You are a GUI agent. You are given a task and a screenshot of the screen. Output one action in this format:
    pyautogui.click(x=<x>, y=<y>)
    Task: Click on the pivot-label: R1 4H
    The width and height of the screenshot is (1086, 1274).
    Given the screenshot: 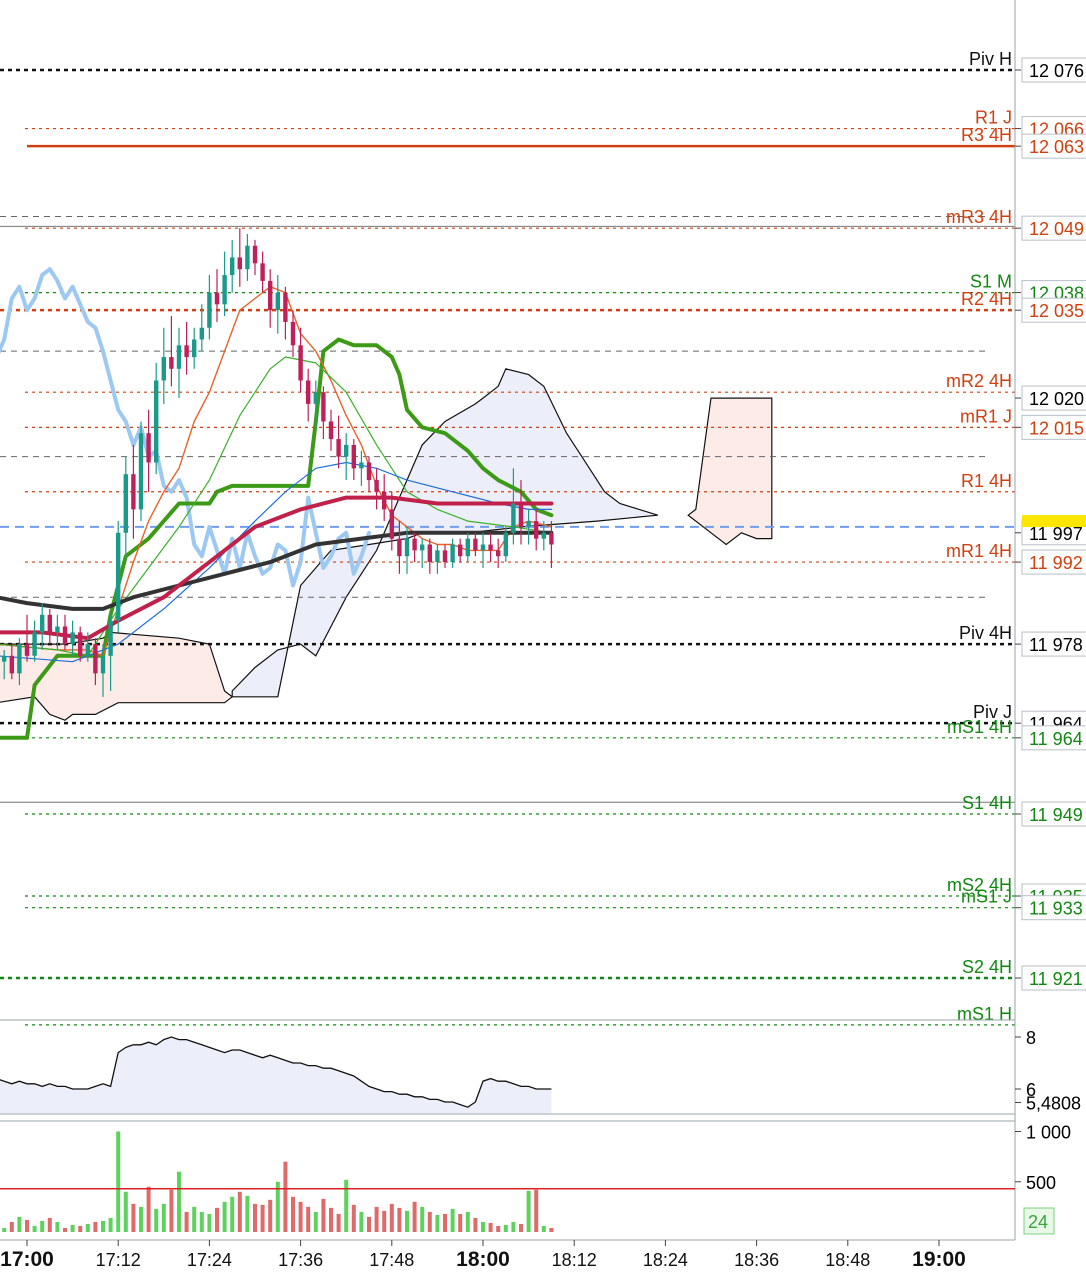 What is the action you would take?
    pyautogui.click(x=986, y=481)
    